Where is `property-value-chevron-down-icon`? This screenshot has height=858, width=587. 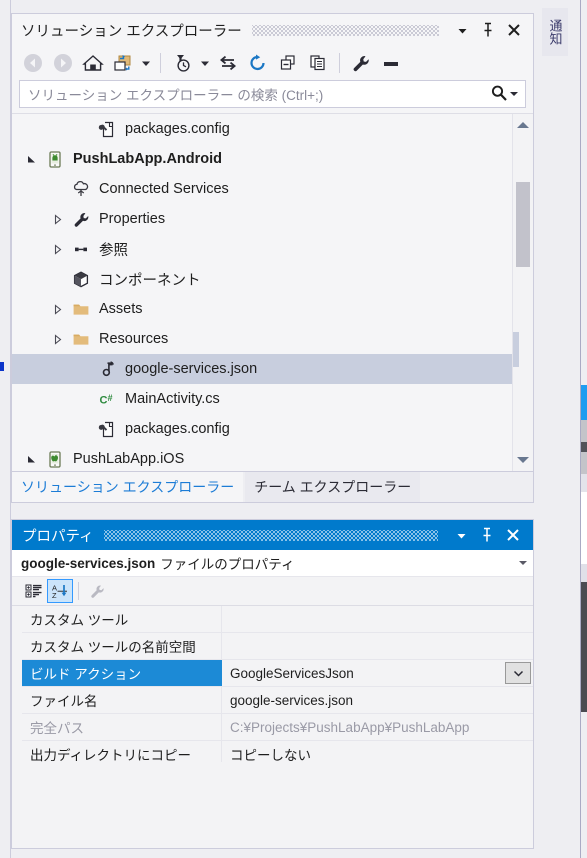
property-value-chevron-down-icon is located at coordinates (518, 673).